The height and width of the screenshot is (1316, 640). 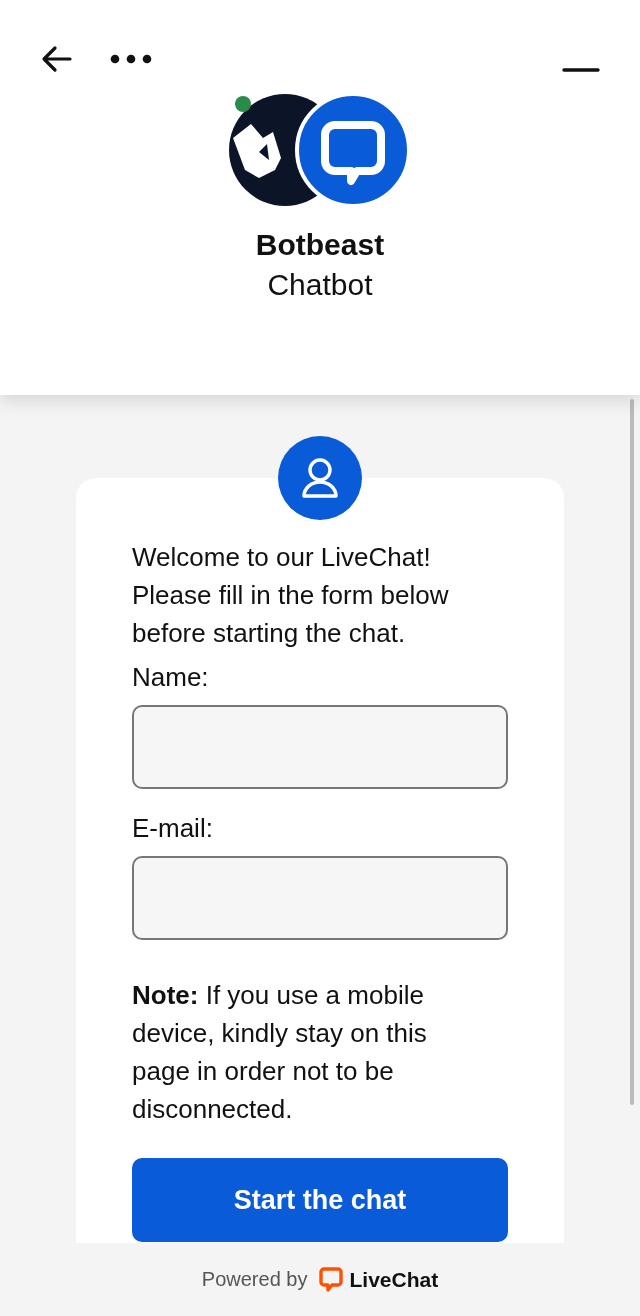 What do you see at coordinates (581, 70) in the screenshot?
I see `minimize-icon` at bounding box center [581, 70].